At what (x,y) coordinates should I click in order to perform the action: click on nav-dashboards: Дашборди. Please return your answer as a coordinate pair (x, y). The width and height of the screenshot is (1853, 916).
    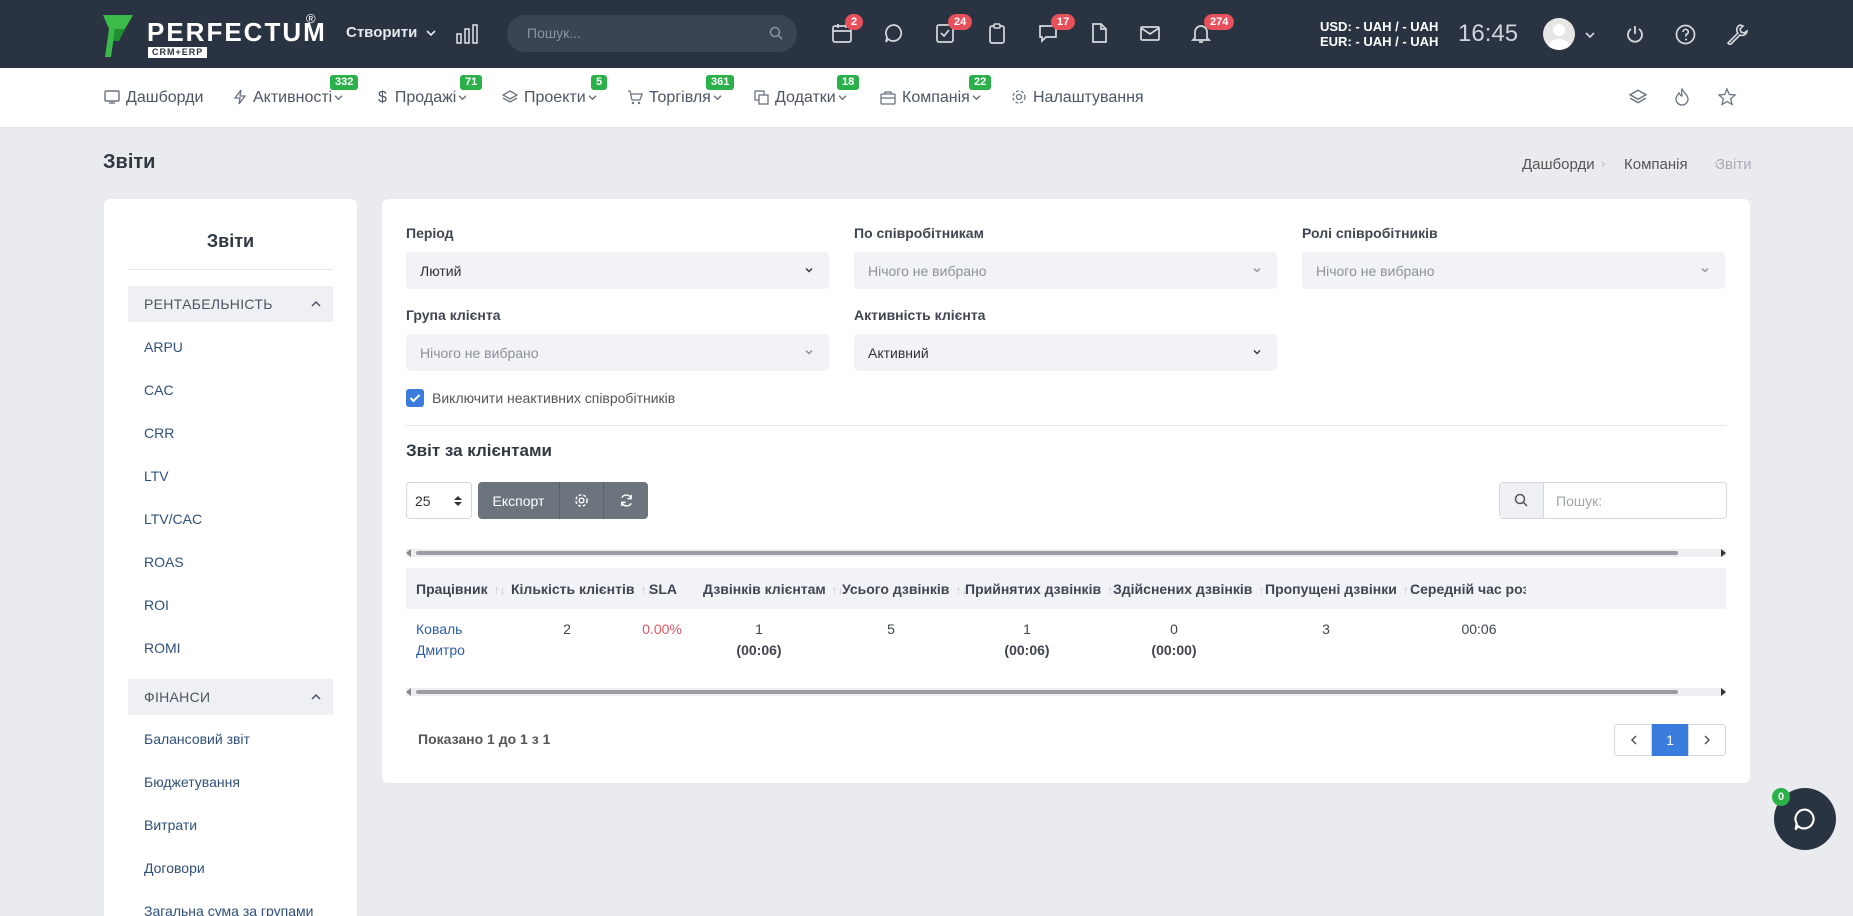
    Looking at the image, I should click on (153, 98).